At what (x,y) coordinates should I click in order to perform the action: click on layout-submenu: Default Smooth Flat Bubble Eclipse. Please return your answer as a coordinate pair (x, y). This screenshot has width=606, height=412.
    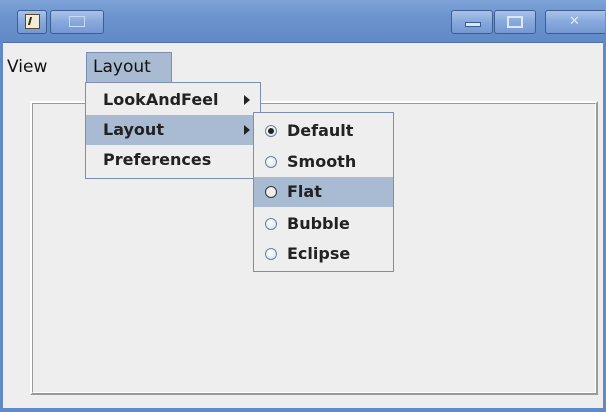
    Looking at the image, I should click on (323, 192).